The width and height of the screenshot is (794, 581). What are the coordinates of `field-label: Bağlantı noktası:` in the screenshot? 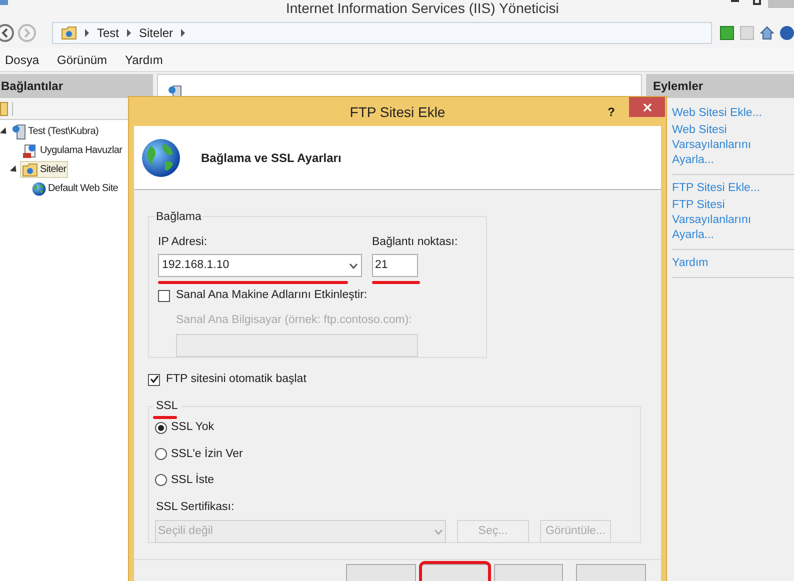 It's located at (415, 242).